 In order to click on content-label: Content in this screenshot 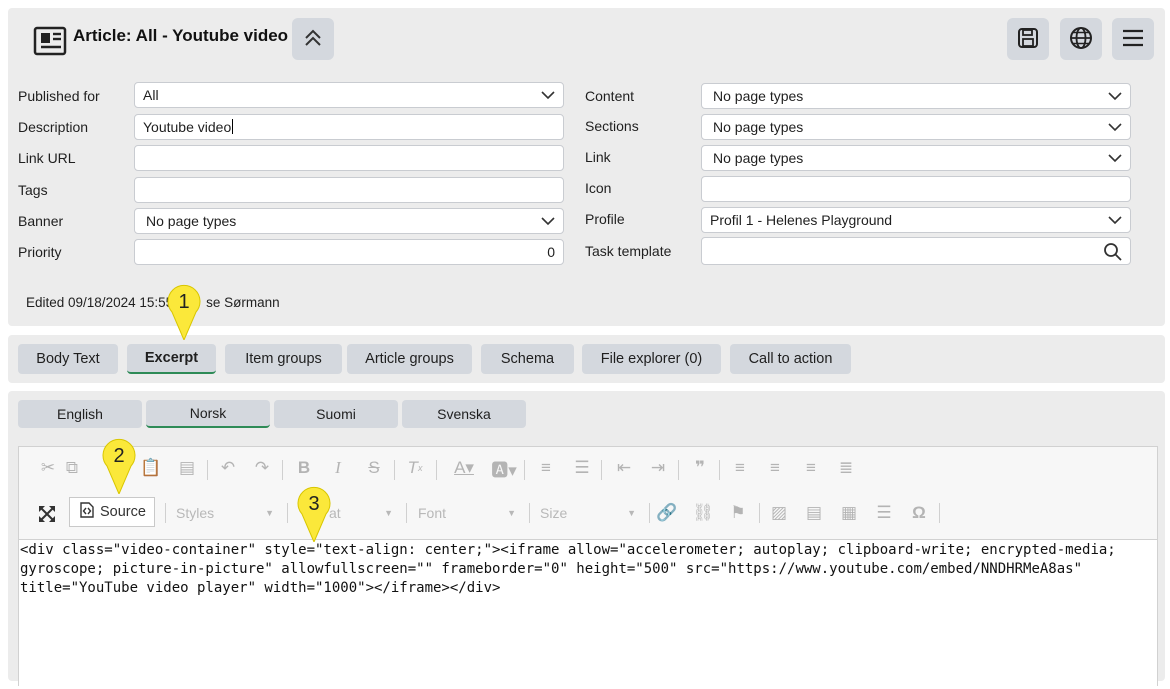, I will do `click(610, 96)`.